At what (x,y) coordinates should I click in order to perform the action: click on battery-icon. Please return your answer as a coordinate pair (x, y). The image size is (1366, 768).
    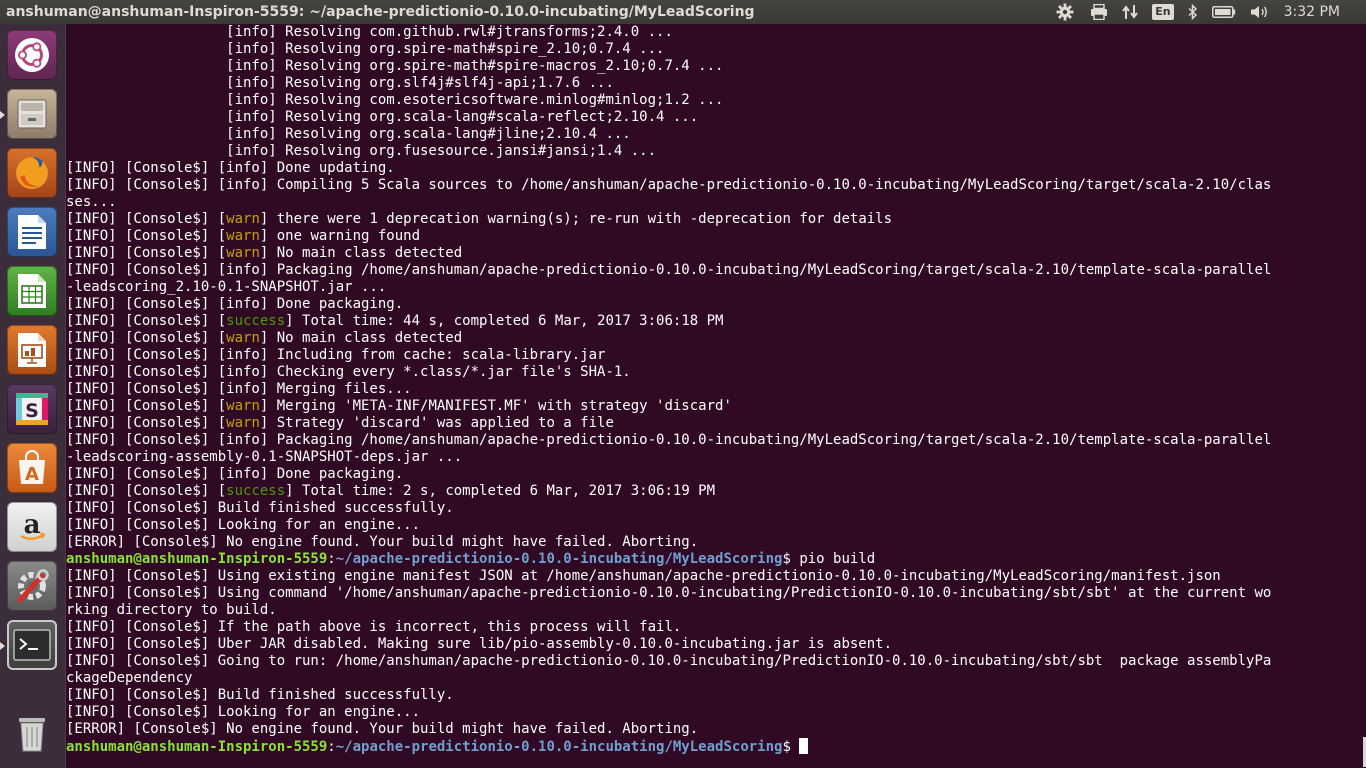
    Looking at the image, I should click on (1223, 12).